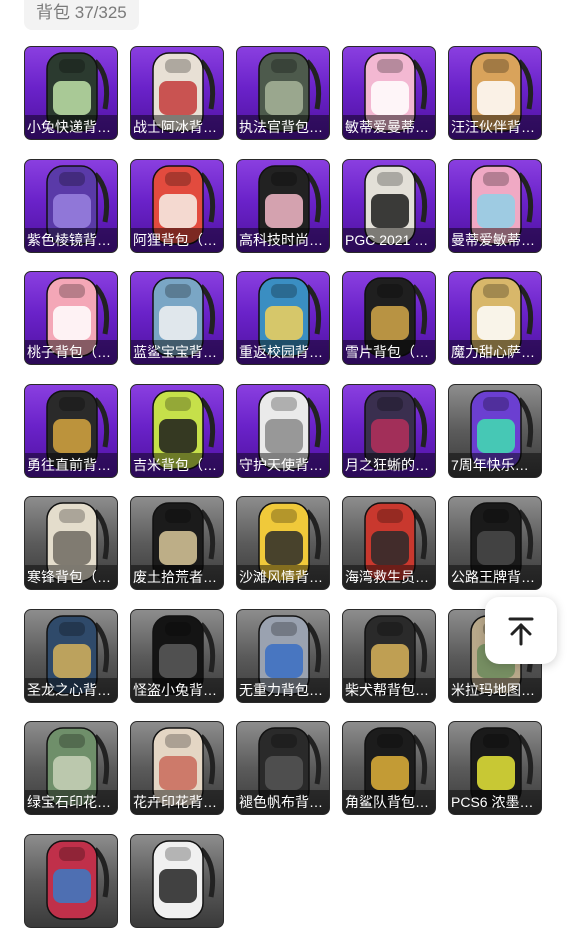  I want to click on arrow-up-to-top-icon, so click(521, 631).